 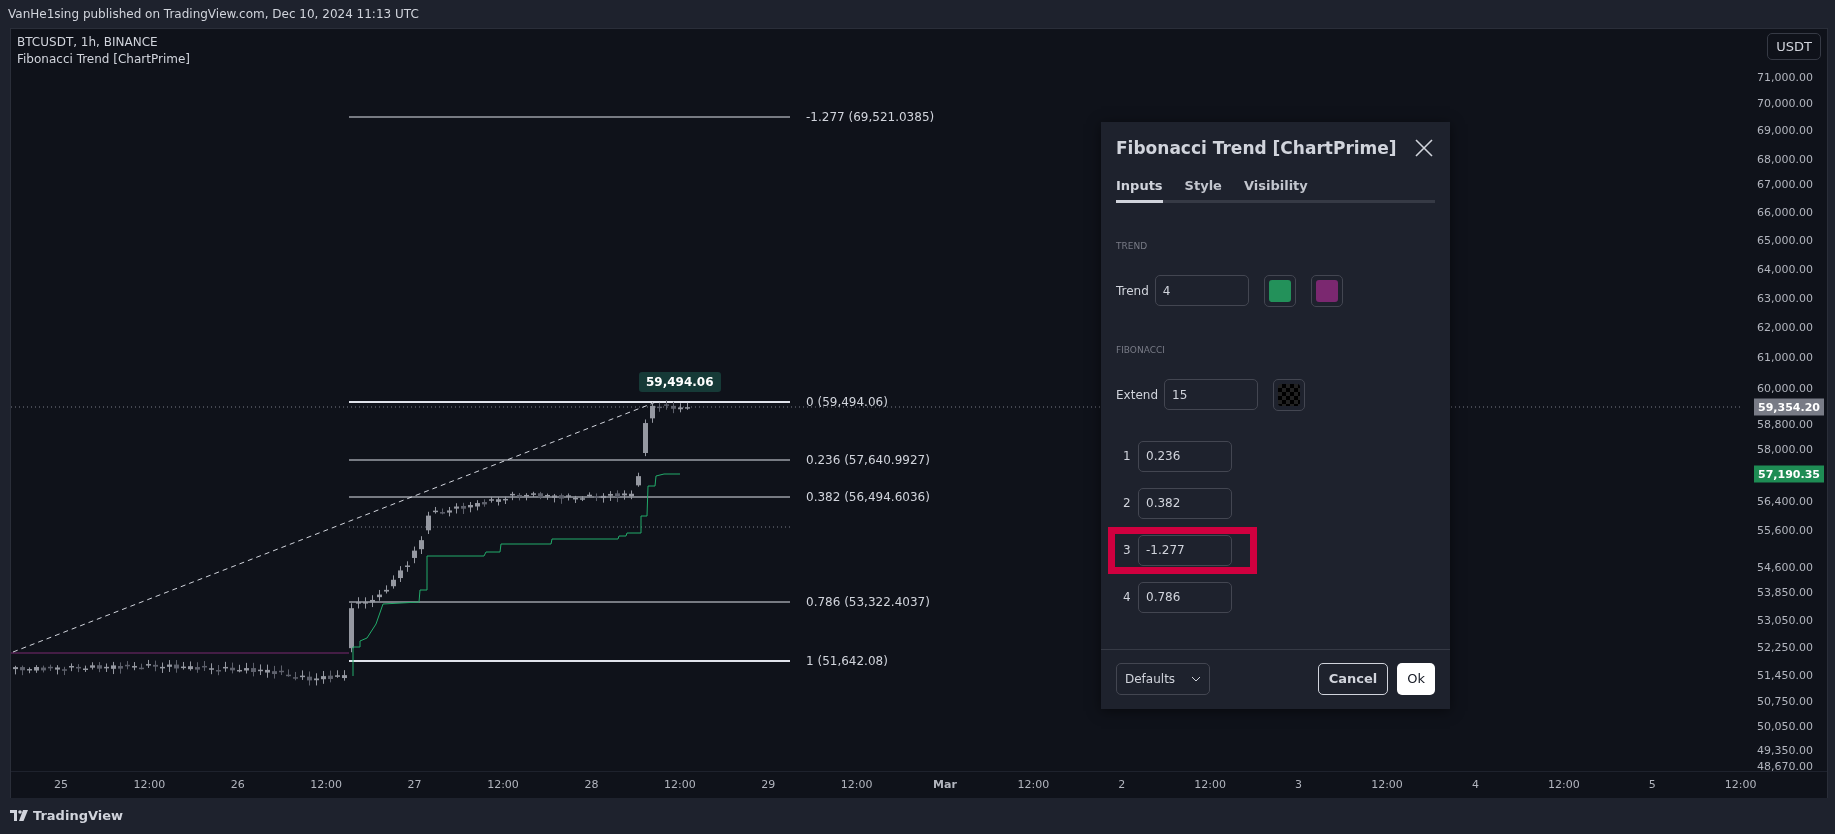 I want to click on time-tick: 27, so click(x=414, y=784).